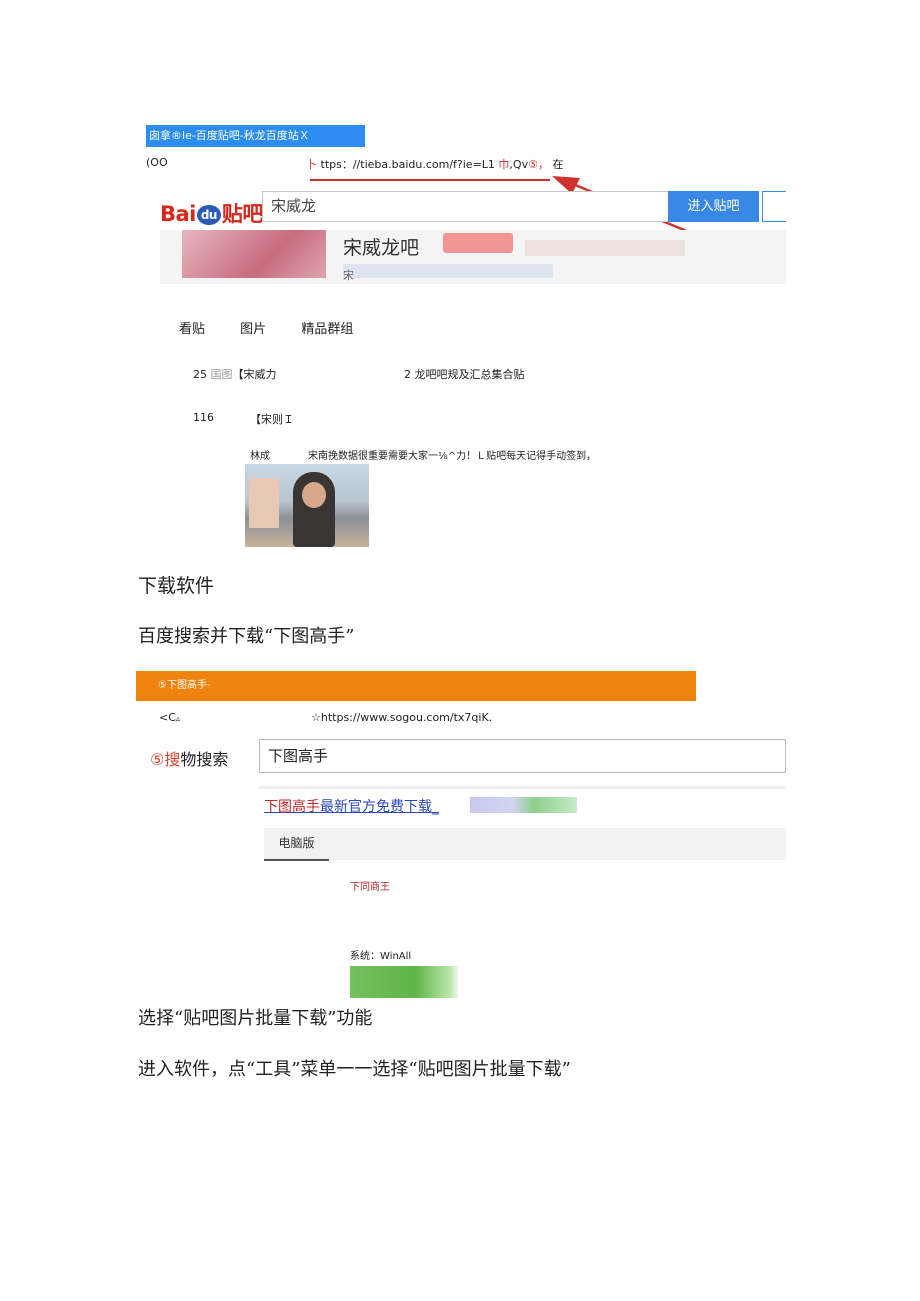 This screenshot has height=1301, width=920. Describe the element at coordinates (354, 1069) in the screenshot. I see `paragraph: 进入软件，点“工具”菜单一一选择“贴吧图片批量下载”` at that location.